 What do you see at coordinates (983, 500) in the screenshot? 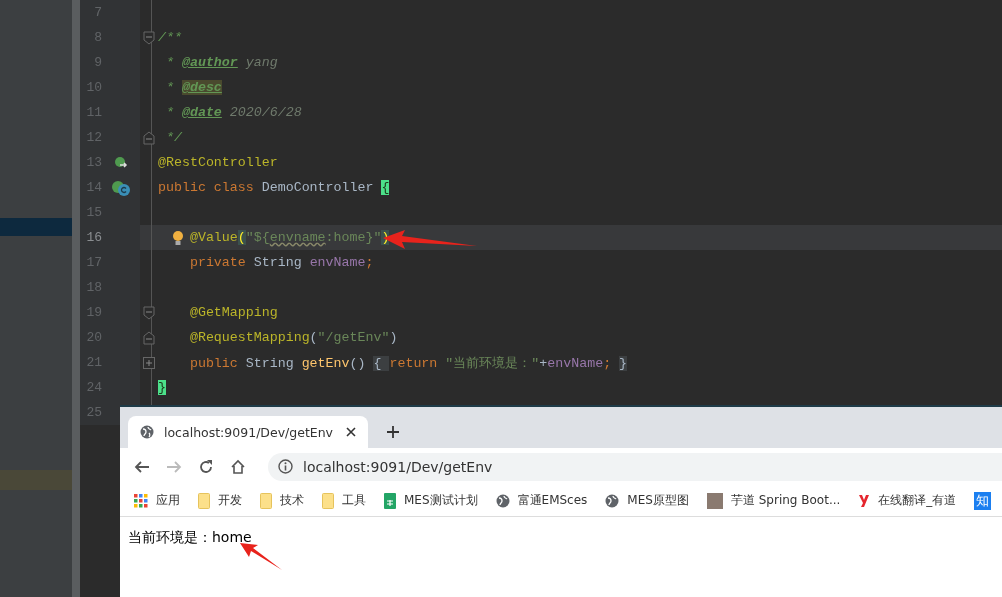
I see `bookmark: 知` at bounding box center [983, 500].